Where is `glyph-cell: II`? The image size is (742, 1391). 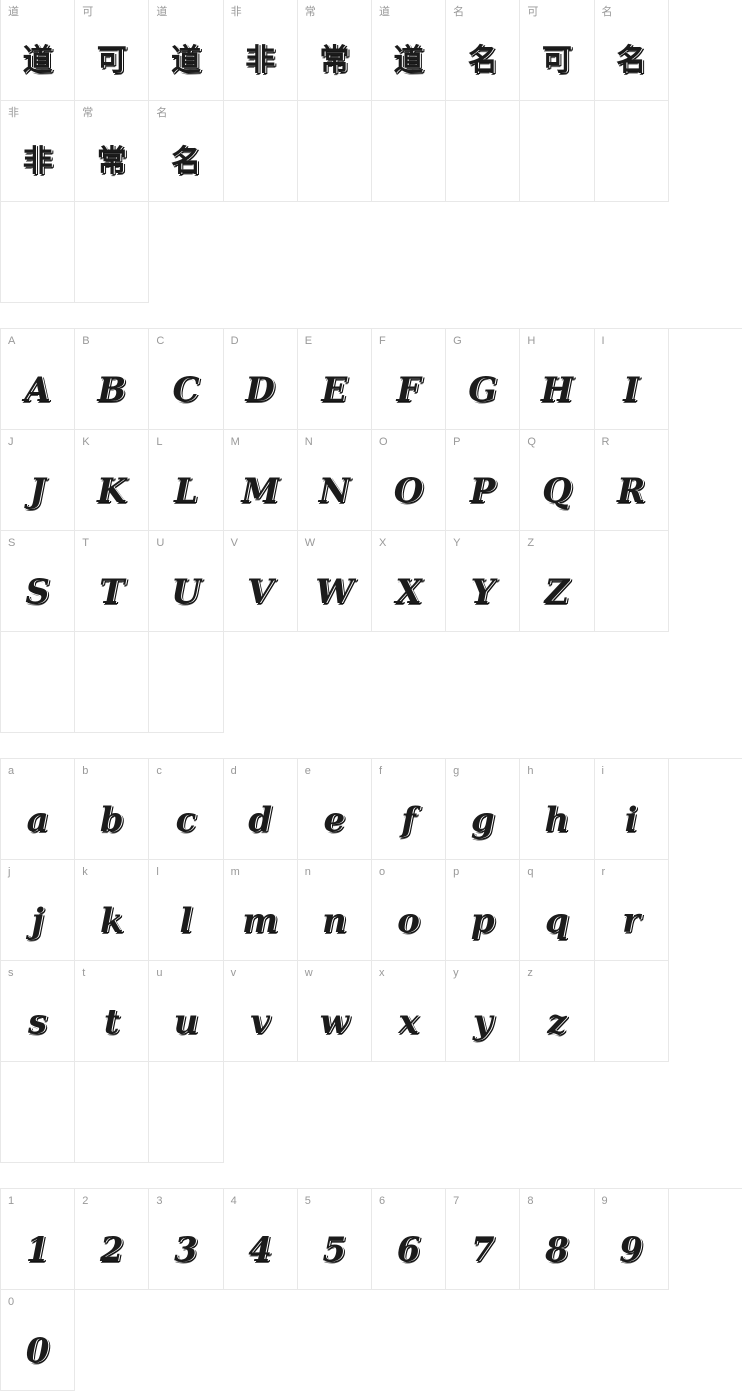 glyph-cell: II is located at coordinates (631, 379).